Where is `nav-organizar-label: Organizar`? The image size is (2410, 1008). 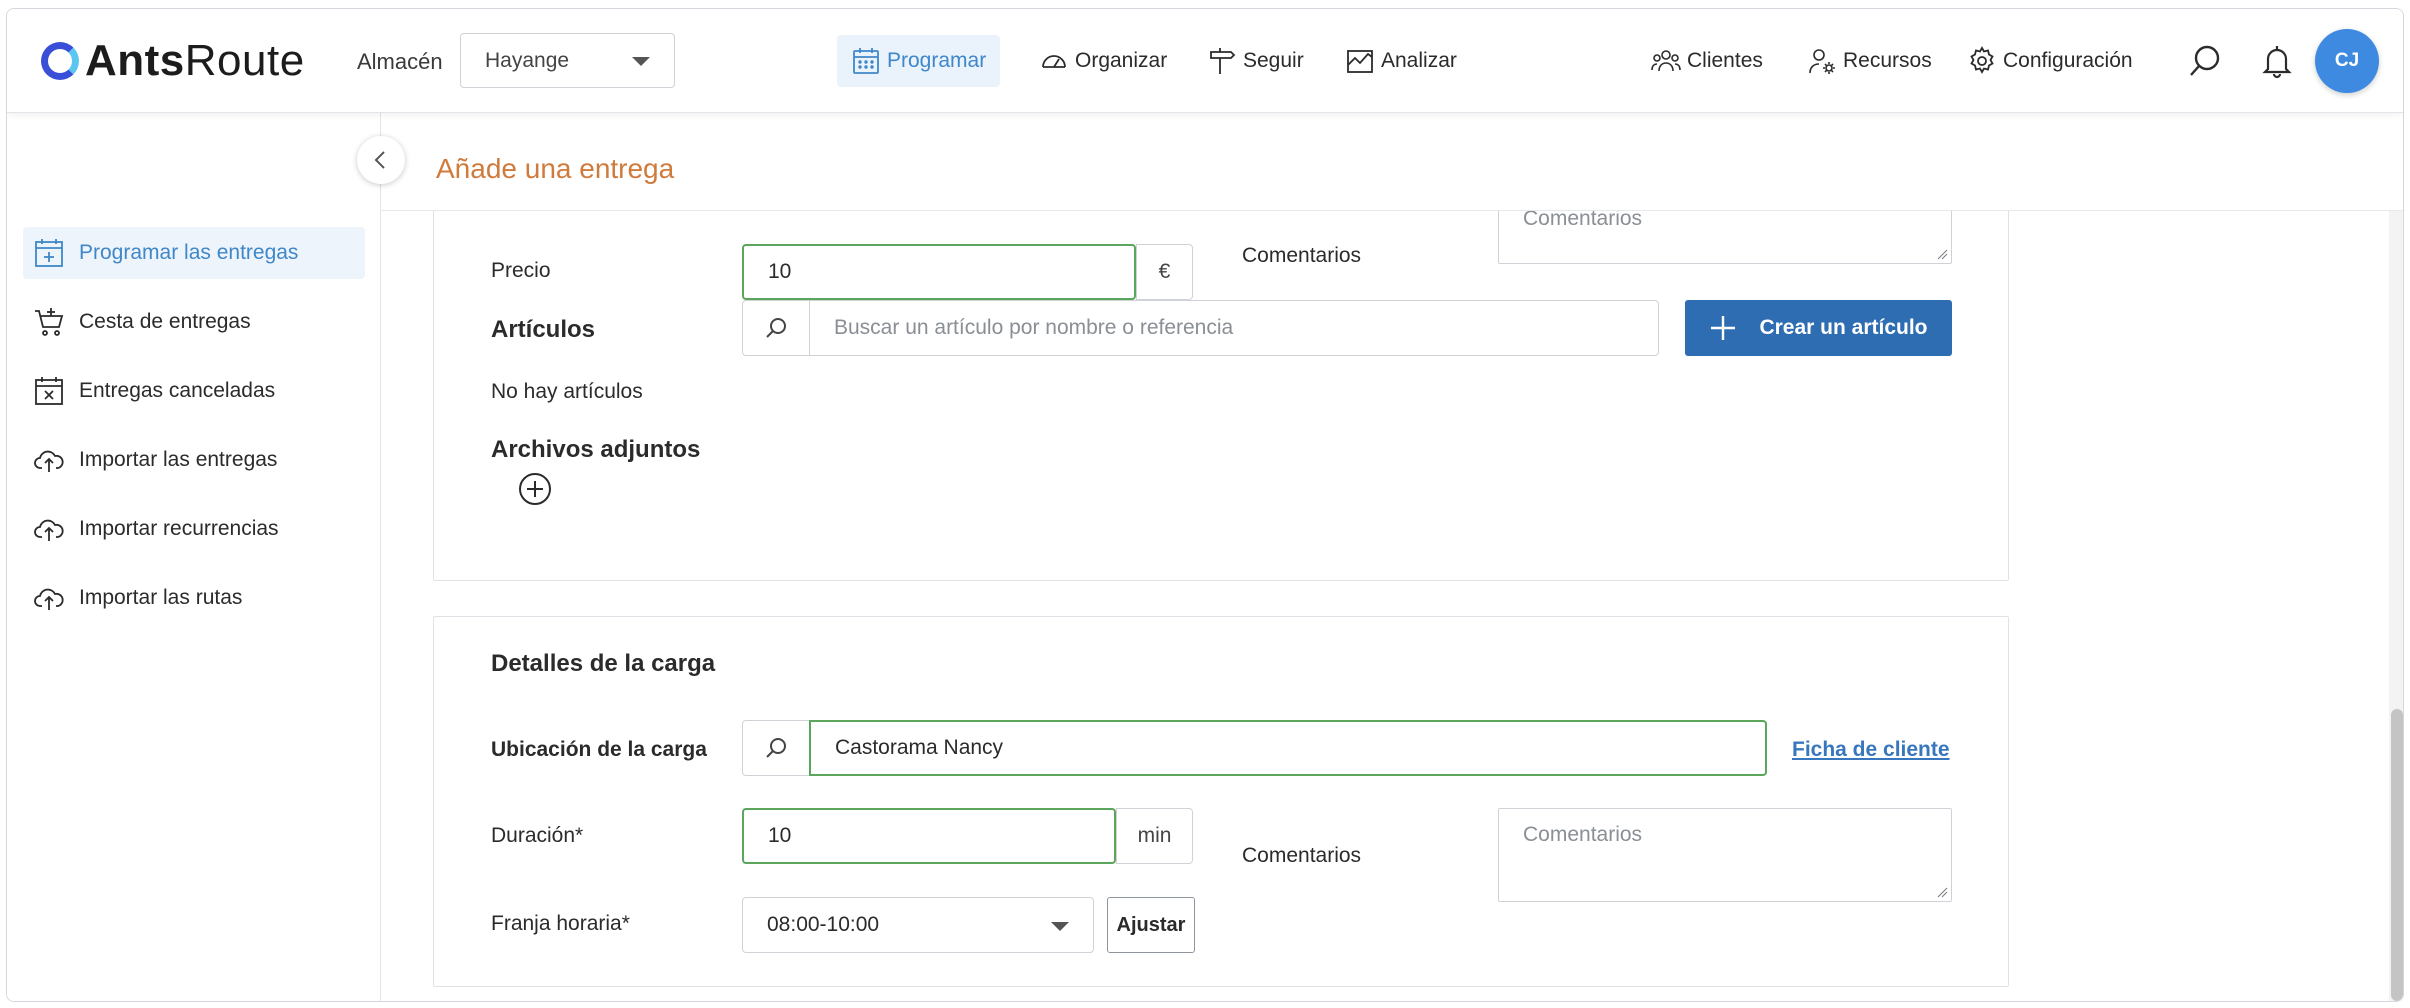 nav-organizar-label: Organizar is located at coordinates (1121, 60).